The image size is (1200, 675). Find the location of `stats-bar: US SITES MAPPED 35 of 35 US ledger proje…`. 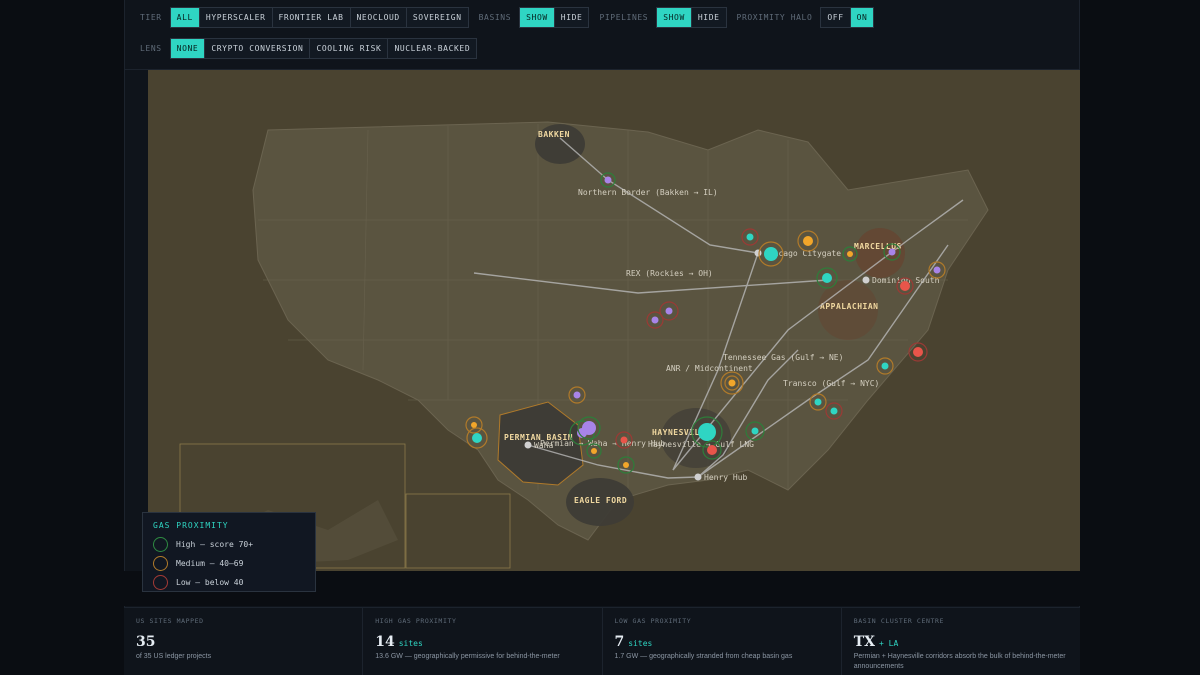

stats-bar: US SITES MAPPED 35 of 35 US ledger proje… is located at coordinates (602, 641).